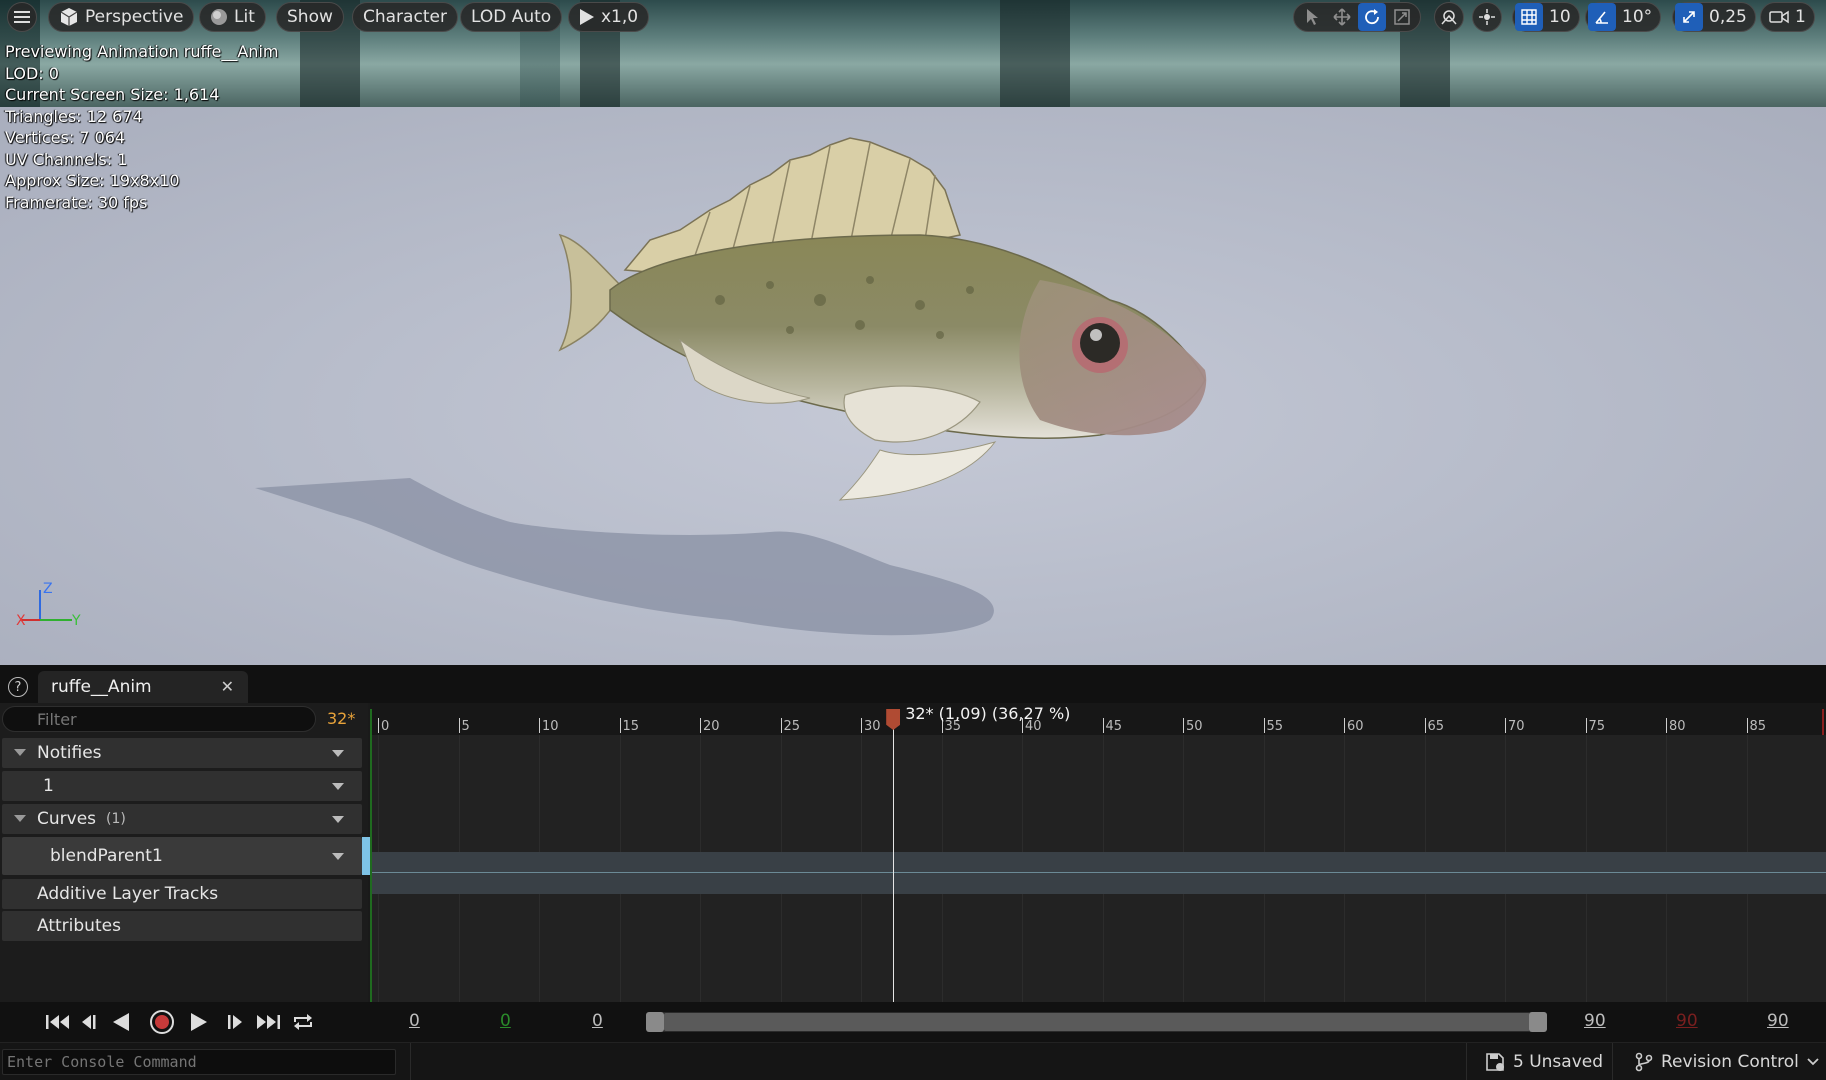  What do you see at coordinates (182, 753) in the screenshot?
I see `notifies-header: Notifies` at bounding box center [182, 753].